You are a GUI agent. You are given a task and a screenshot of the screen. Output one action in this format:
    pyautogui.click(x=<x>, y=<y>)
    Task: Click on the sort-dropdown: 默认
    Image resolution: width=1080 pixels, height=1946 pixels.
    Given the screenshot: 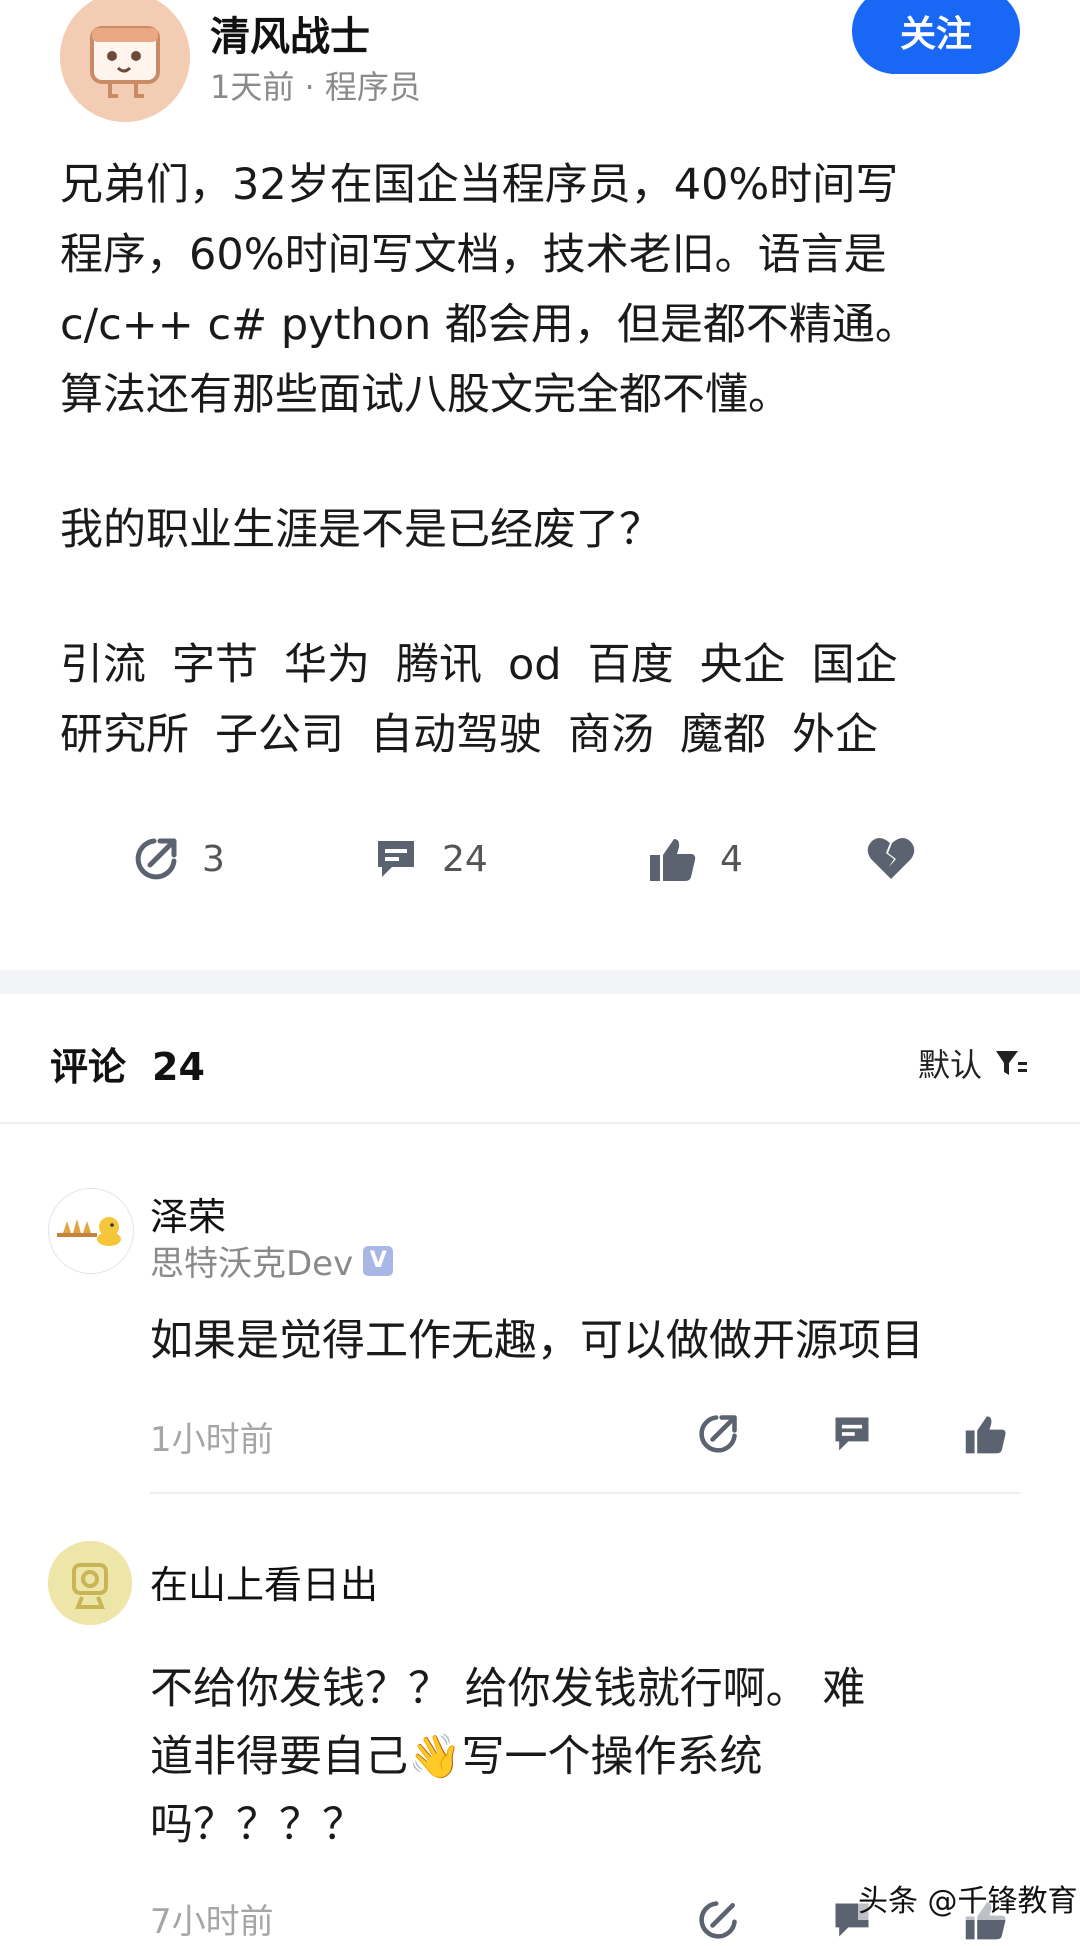 What is the action you would take?
    pyautogui.click(x=973, y=1063)
    